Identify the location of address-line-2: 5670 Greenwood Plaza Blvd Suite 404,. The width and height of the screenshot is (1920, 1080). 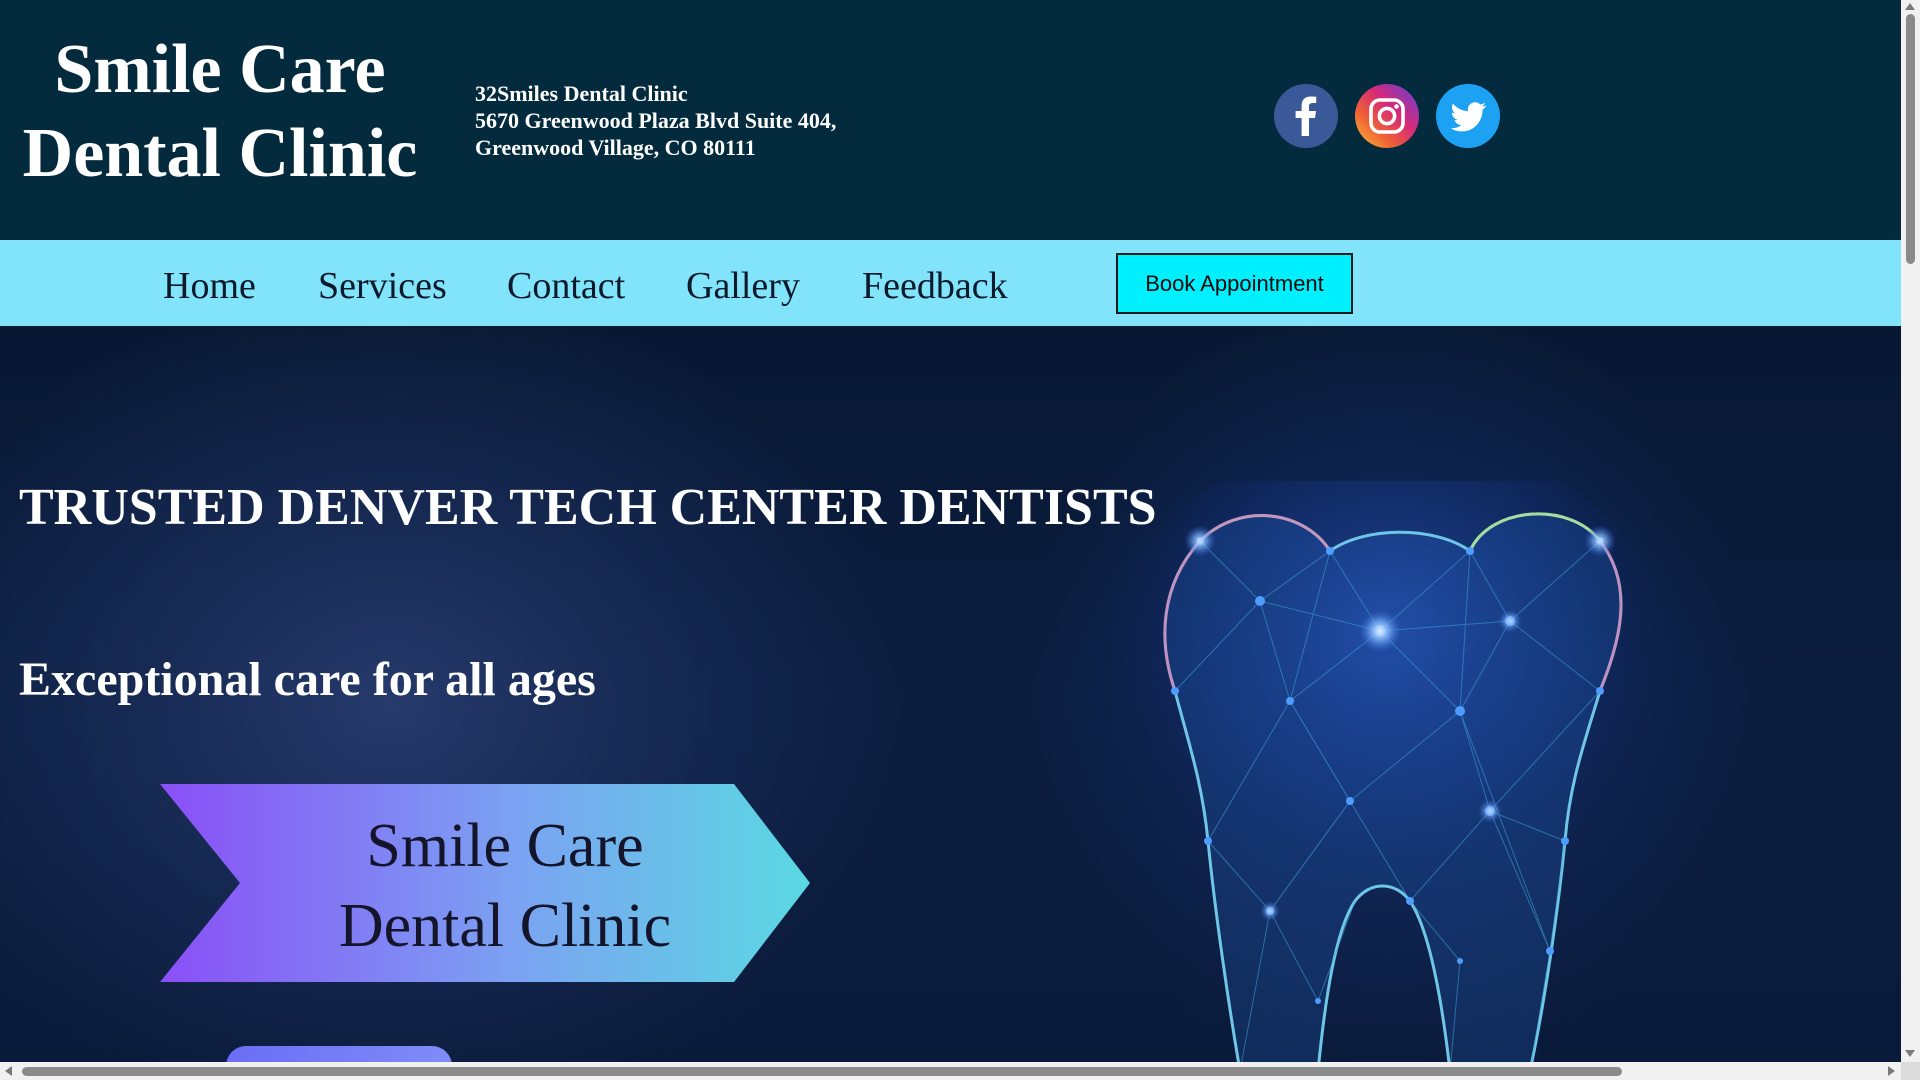
(656, 120).